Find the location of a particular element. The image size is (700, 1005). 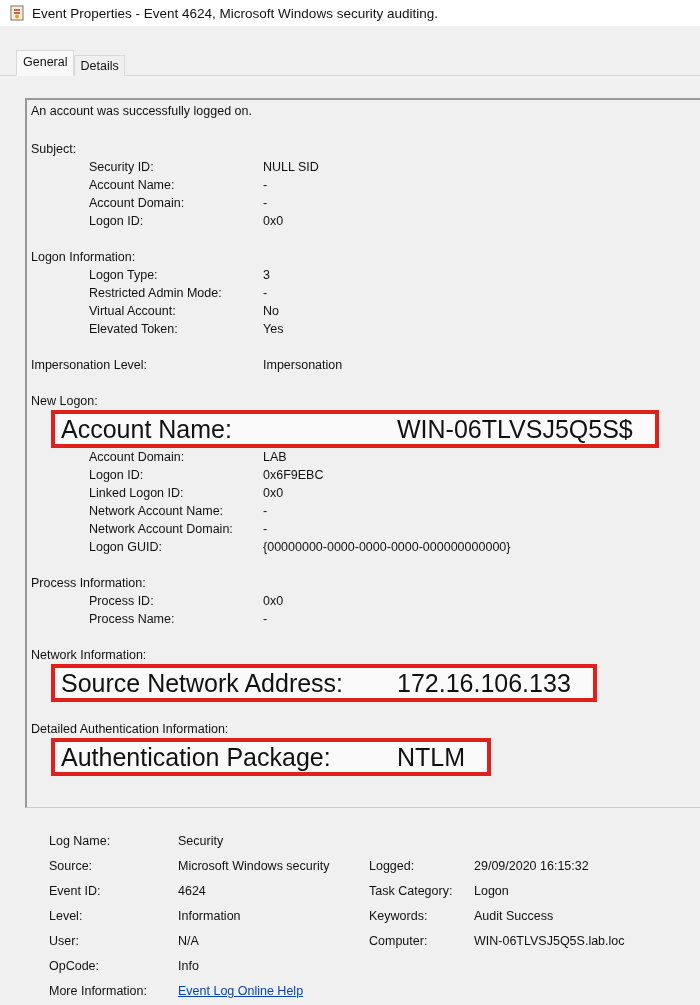

property-value: Audit Success is located at coordinates (514, 916).